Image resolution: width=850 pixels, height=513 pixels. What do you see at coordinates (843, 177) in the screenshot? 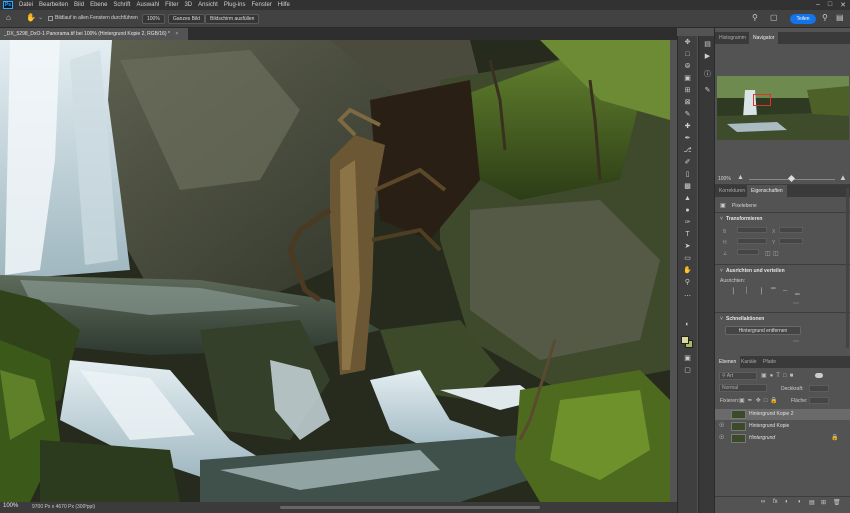
I see `zoom-in-icon: ▲` at bounding box center [843, 177].